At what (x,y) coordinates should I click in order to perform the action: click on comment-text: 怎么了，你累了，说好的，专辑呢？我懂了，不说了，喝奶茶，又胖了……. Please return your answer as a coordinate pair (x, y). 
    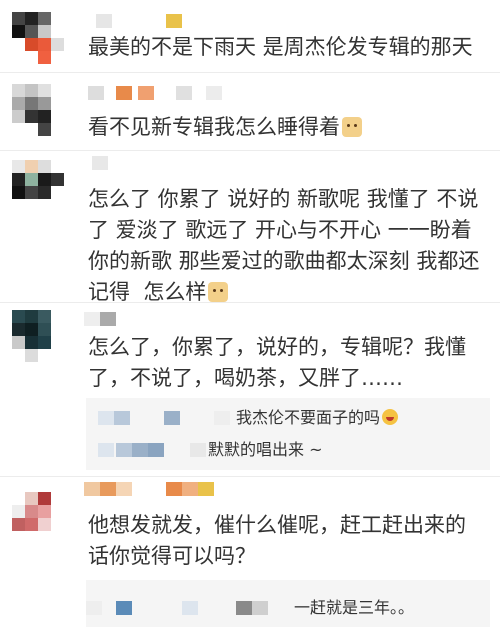
    Looking at the image, I should click on (277, 362).